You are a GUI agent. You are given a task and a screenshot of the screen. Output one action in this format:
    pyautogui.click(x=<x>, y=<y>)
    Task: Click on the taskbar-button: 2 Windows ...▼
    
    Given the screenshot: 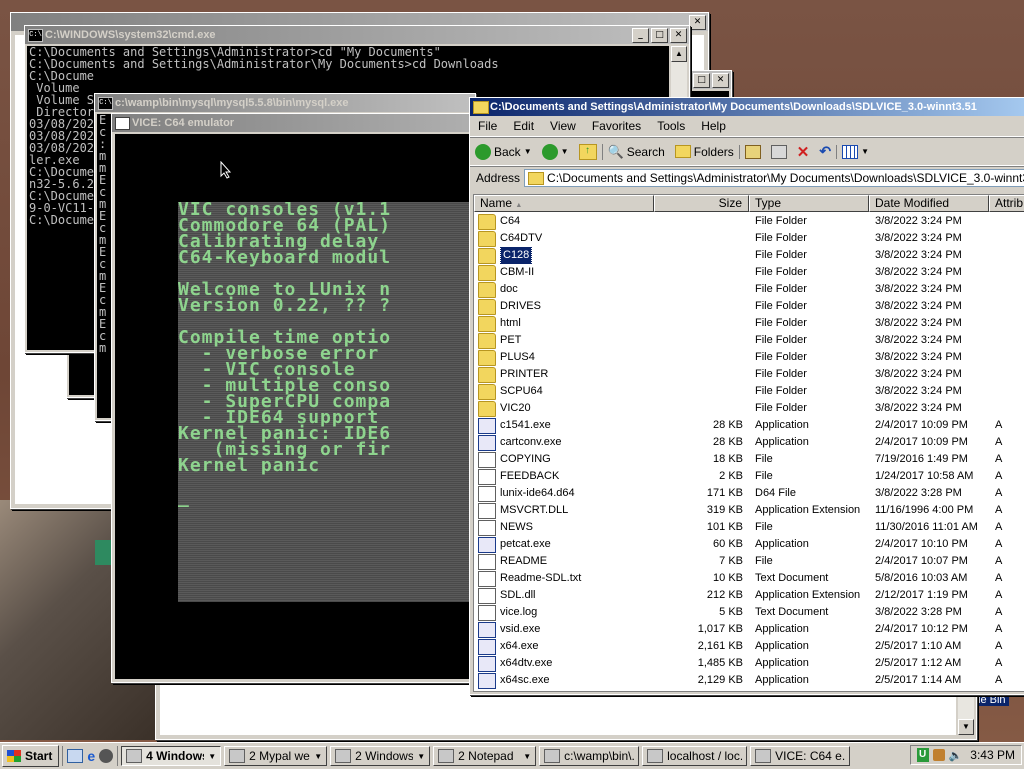 What is the action you would take?
    pyautogui.click(x=380, y=756)
    